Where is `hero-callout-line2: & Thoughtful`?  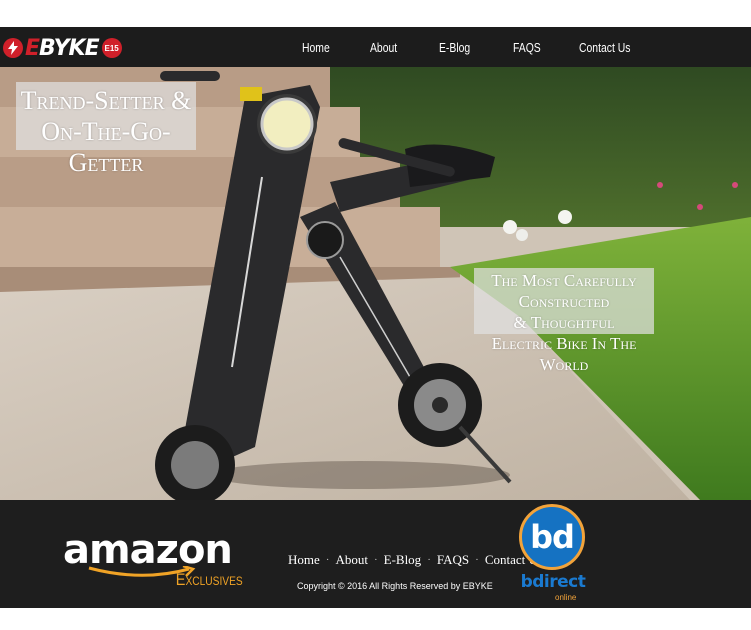 hero-callout-line2: & Thoughtful is located at coordinates (564, 322).